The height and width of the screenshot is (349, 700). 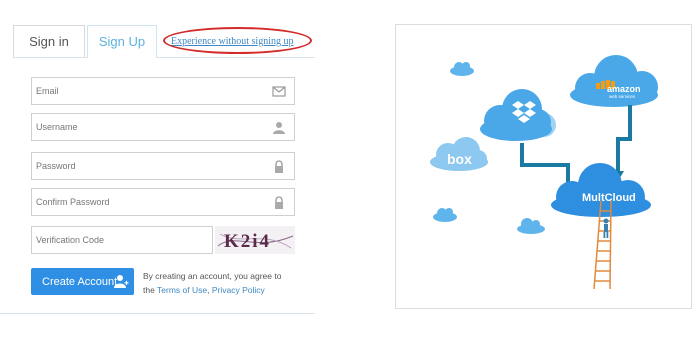 I want to click on username-field, so click(x=163, y=127).